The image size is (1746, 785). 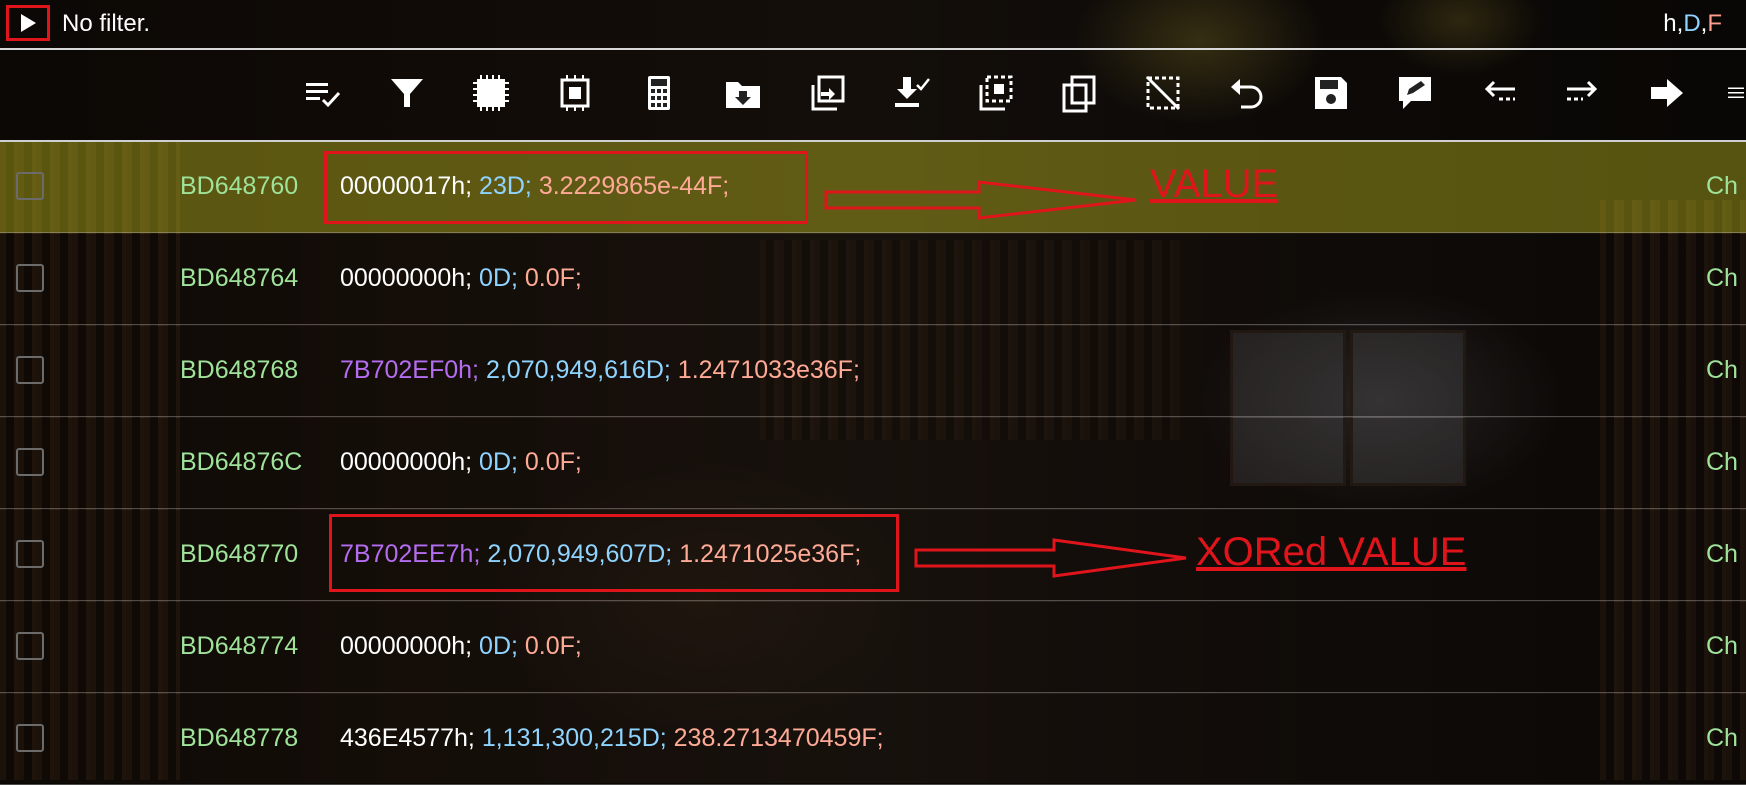 What do you see at coordinates (241, 462) in the screenshot?
I see `memory-address: BD64876C` at bounding box center [241, 462].